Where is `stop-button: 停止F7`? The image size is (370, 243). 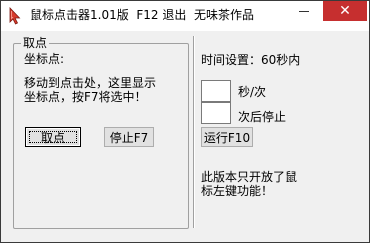
stop-button: 停止F7 is located at coordinates (129, 137).